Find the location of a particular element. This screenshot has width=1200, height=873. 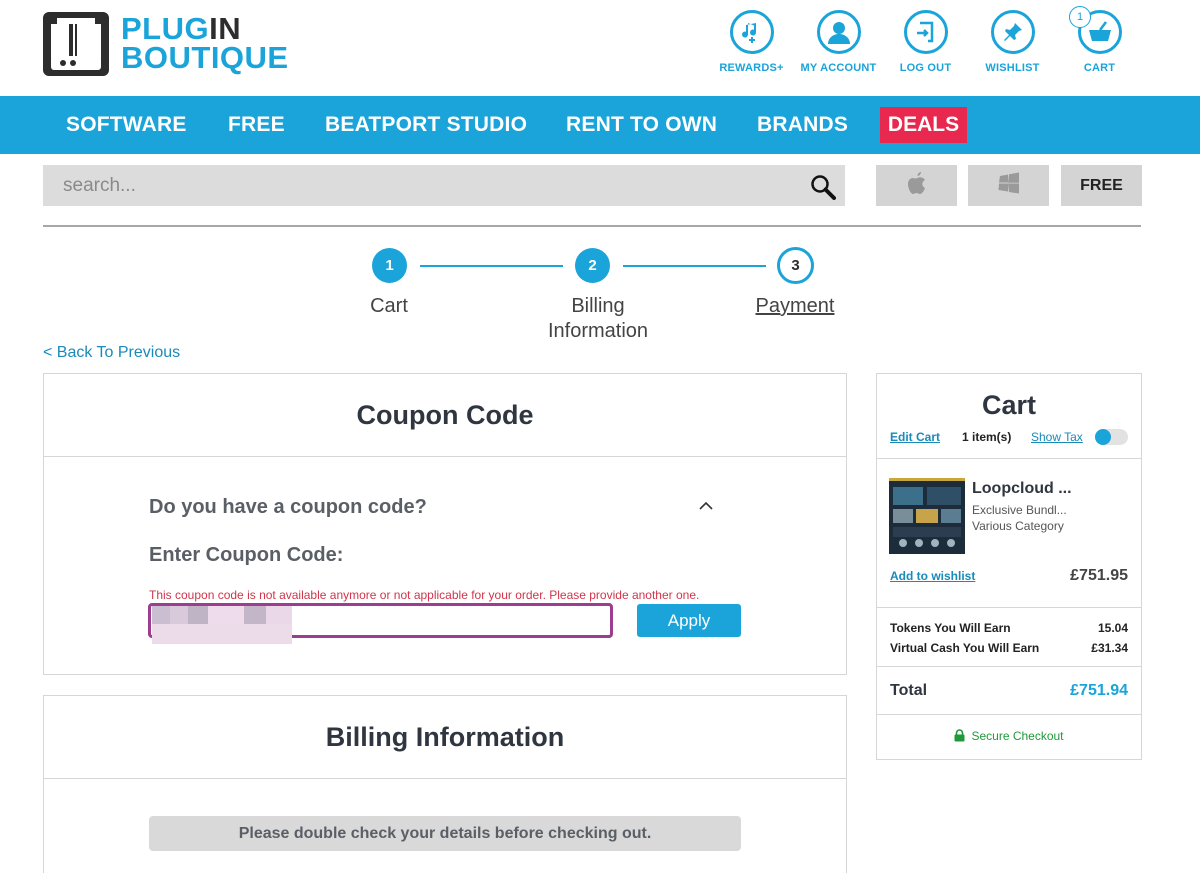

logout-icon is located at coordinates (925, 32).